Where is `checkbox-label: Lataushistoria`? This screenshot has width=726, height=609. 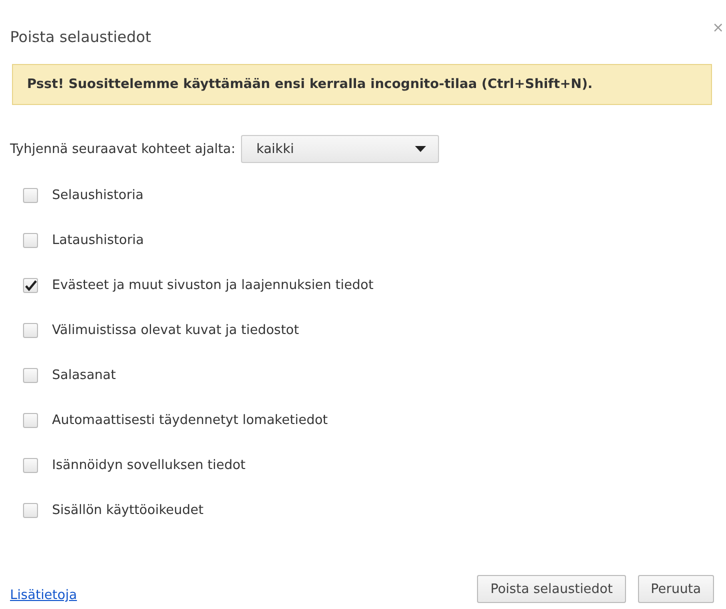 checkbox-label: Lataushistoria is located at coordinates (98, 240).